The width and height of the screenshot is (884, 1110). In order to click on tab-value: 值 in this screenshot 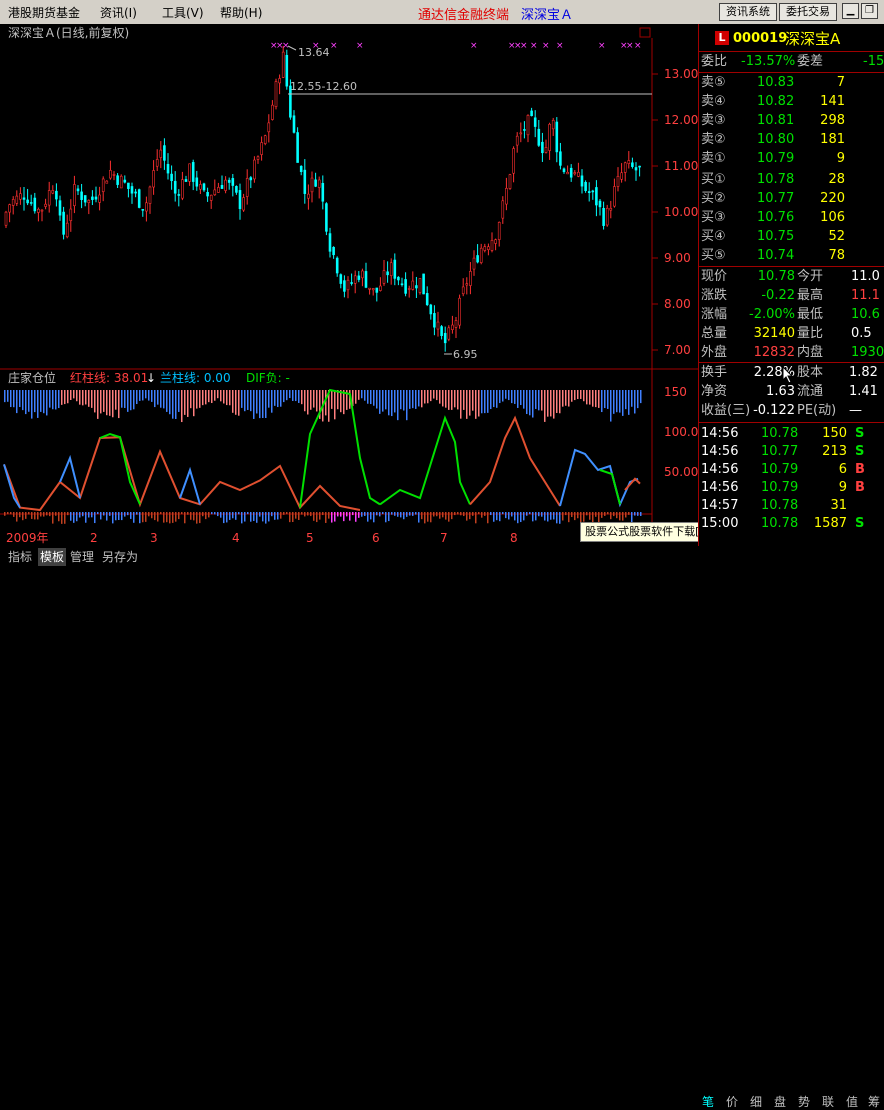, I will do `click(852, 1102)`.